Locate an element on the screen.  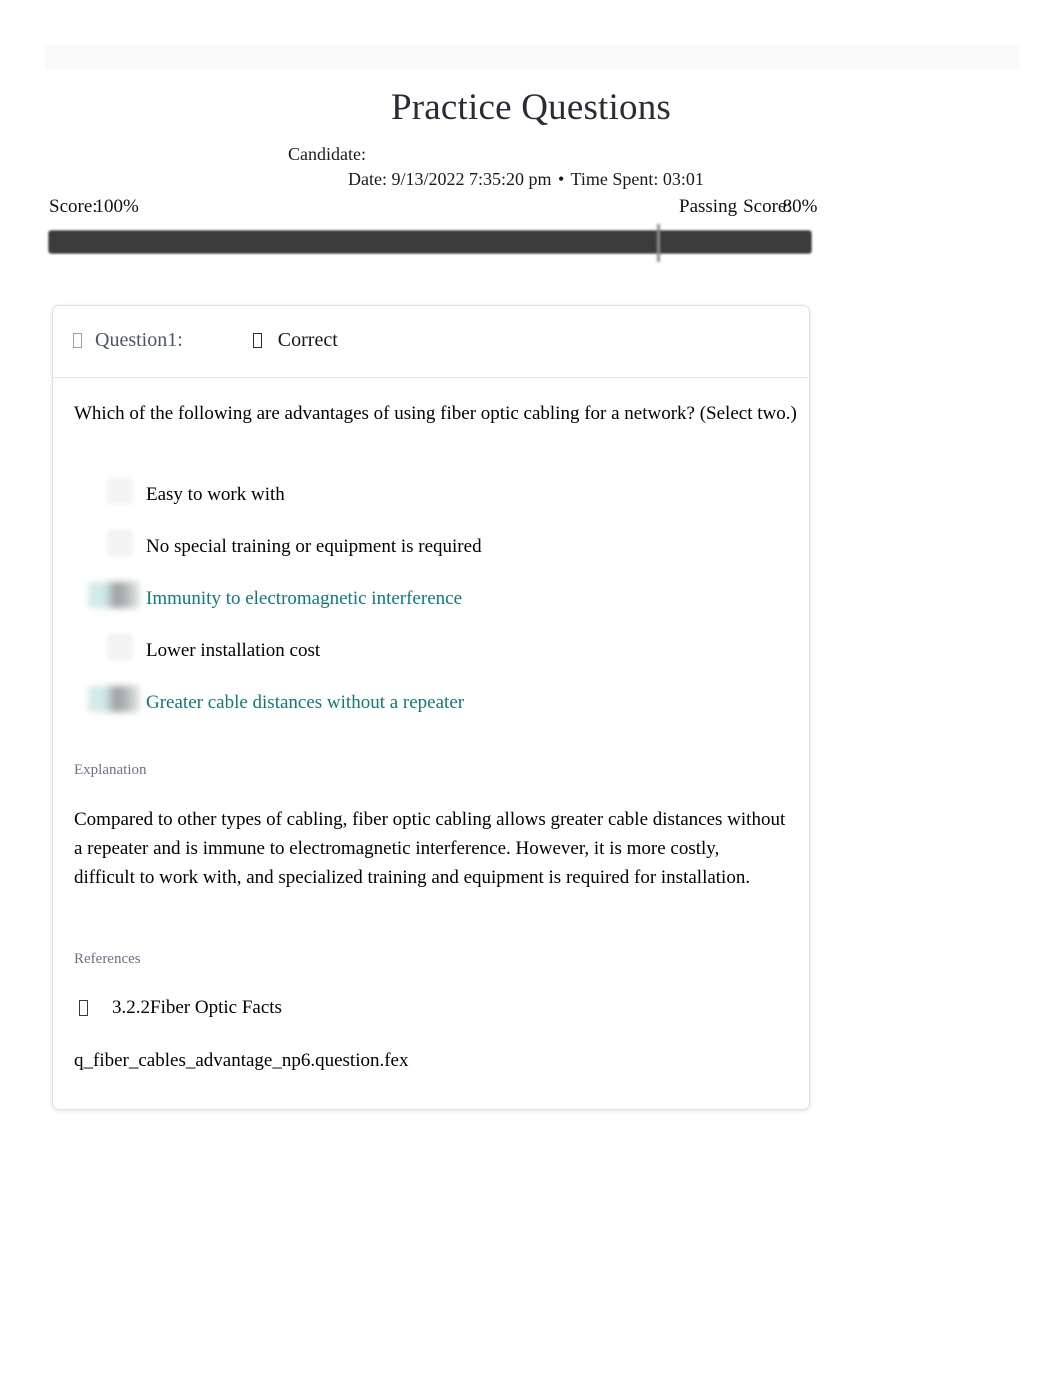
question-number-label: Question1: is located at coordinates (139, 340).